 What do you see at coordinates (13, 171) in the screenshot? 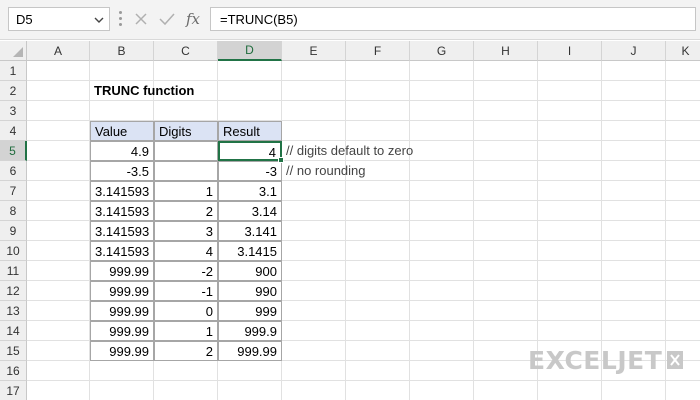
I see `row-header-6: 6` at bounding box center [13, 171].